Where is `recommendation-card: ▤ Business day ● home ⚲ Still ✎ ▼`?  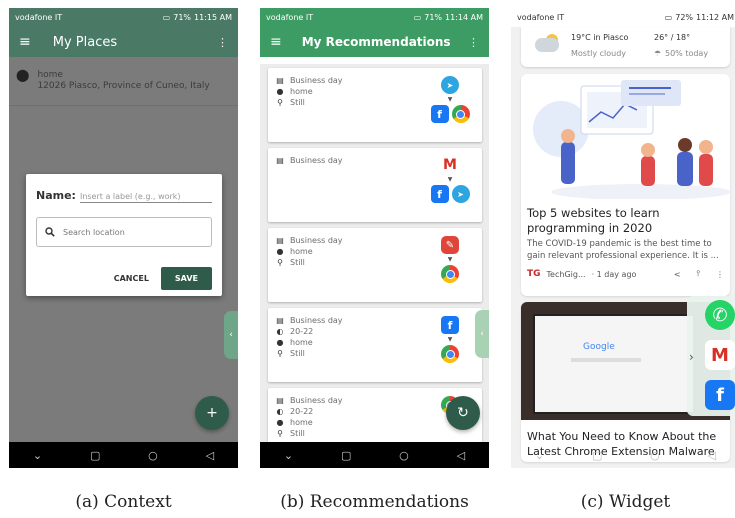 recommendation-card: ▤ Business day ● home ⚲ Still ✎ ▼ is located at coordinates (375, 265).